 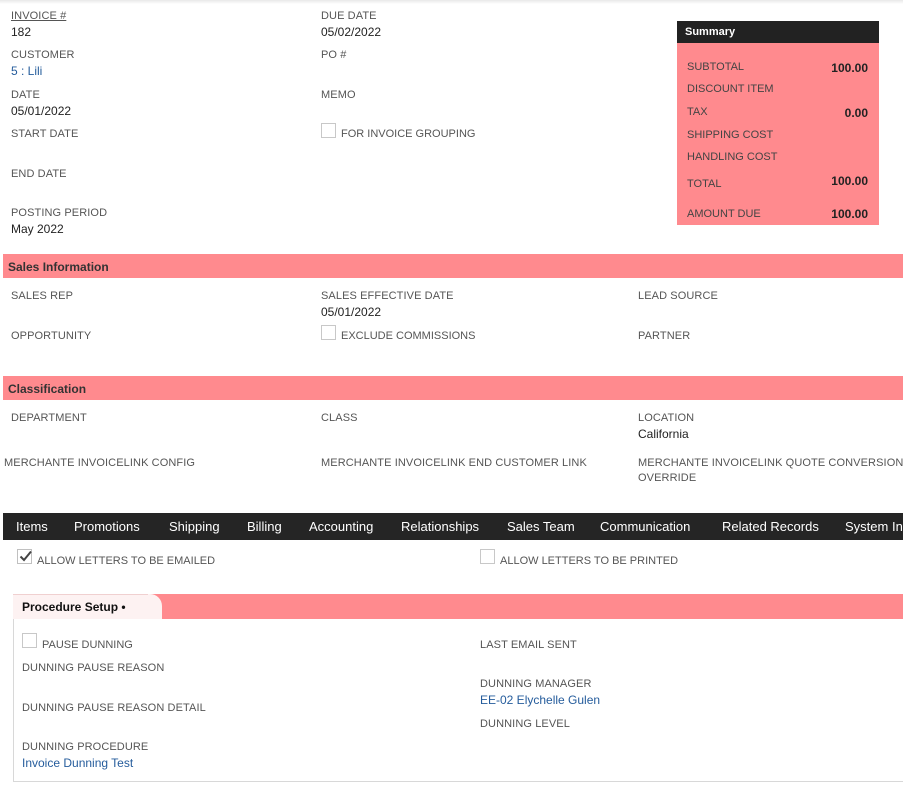 I want to click on allow-letters-printed-checkbox, so click(x=487, y=556).